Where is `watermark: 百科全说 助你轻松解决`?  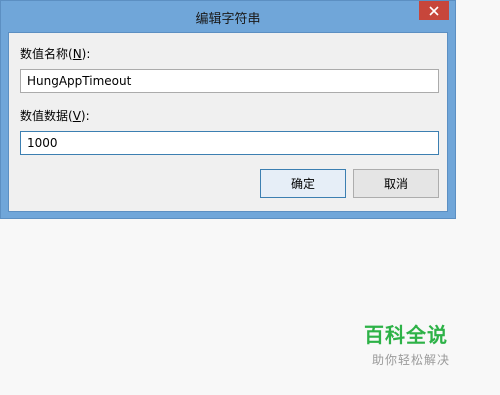
watermark: 百科全说 助你轻松解决 is located at coordinates (412, 343).